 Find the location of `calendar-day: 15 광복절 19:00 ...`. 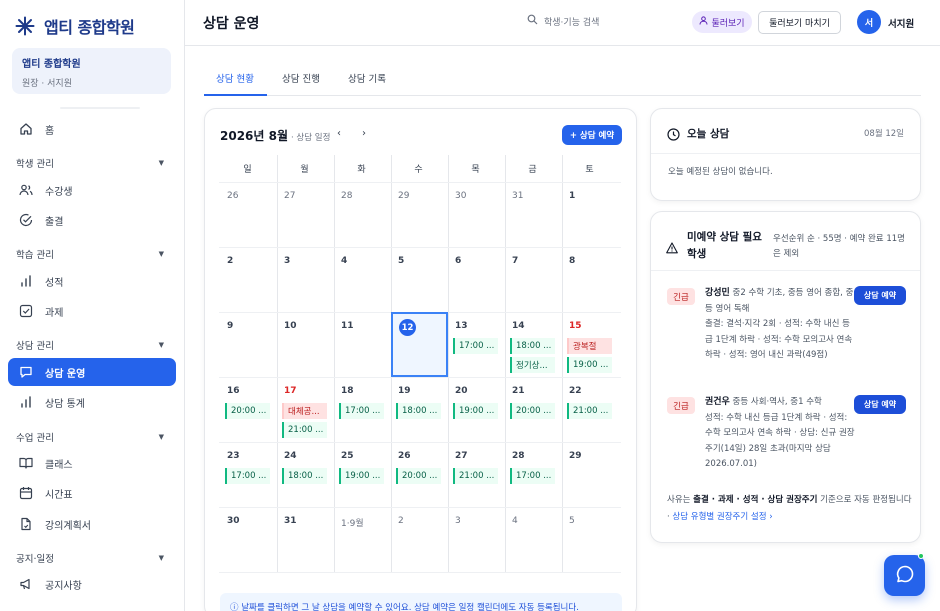

calendar-day: 15 광복절 19:00 ... is located at coordinates (589, 344).